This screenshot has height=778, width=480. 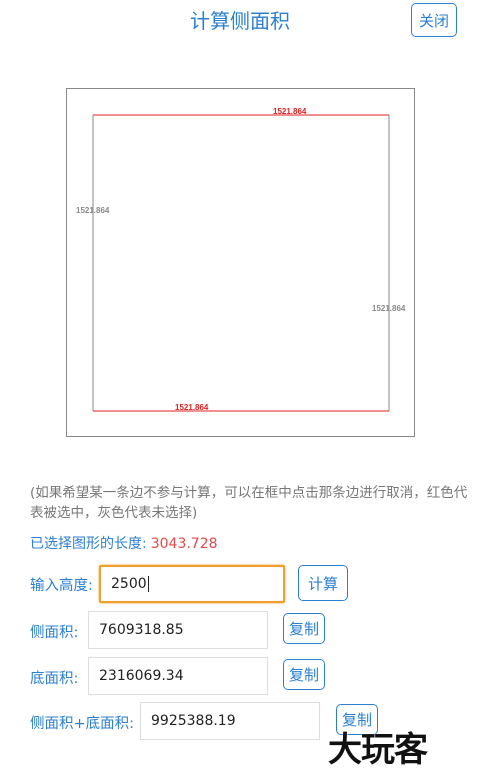 I want to click on base-area-field: 2316069.34, so click(x=178, y=676).